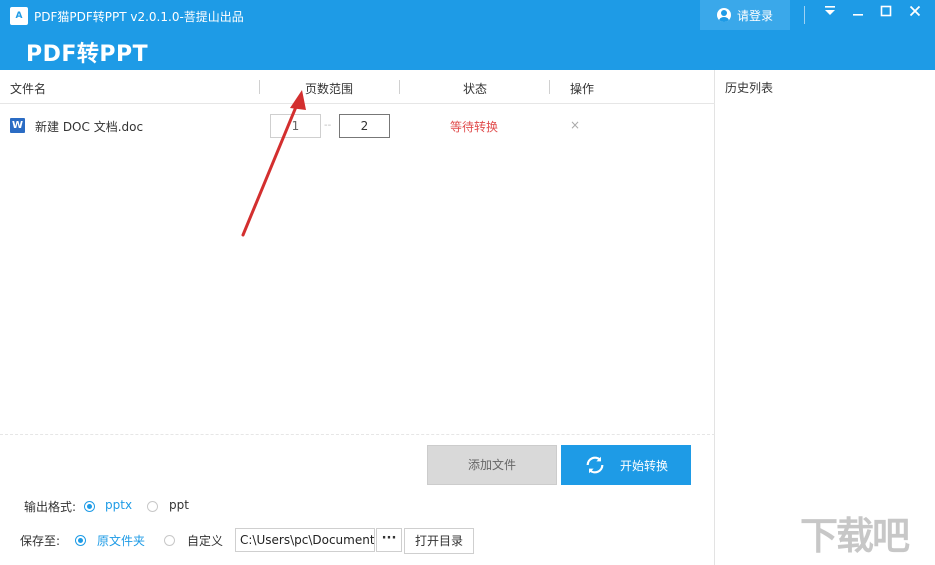 The image size is (935, 565). What do you see at coordinates (139, 17) in the screenshot?
I see `window-title: PDF猫PDF转PPT v2.0.1.0-菩提山出品` at bounding box center [139, 17].